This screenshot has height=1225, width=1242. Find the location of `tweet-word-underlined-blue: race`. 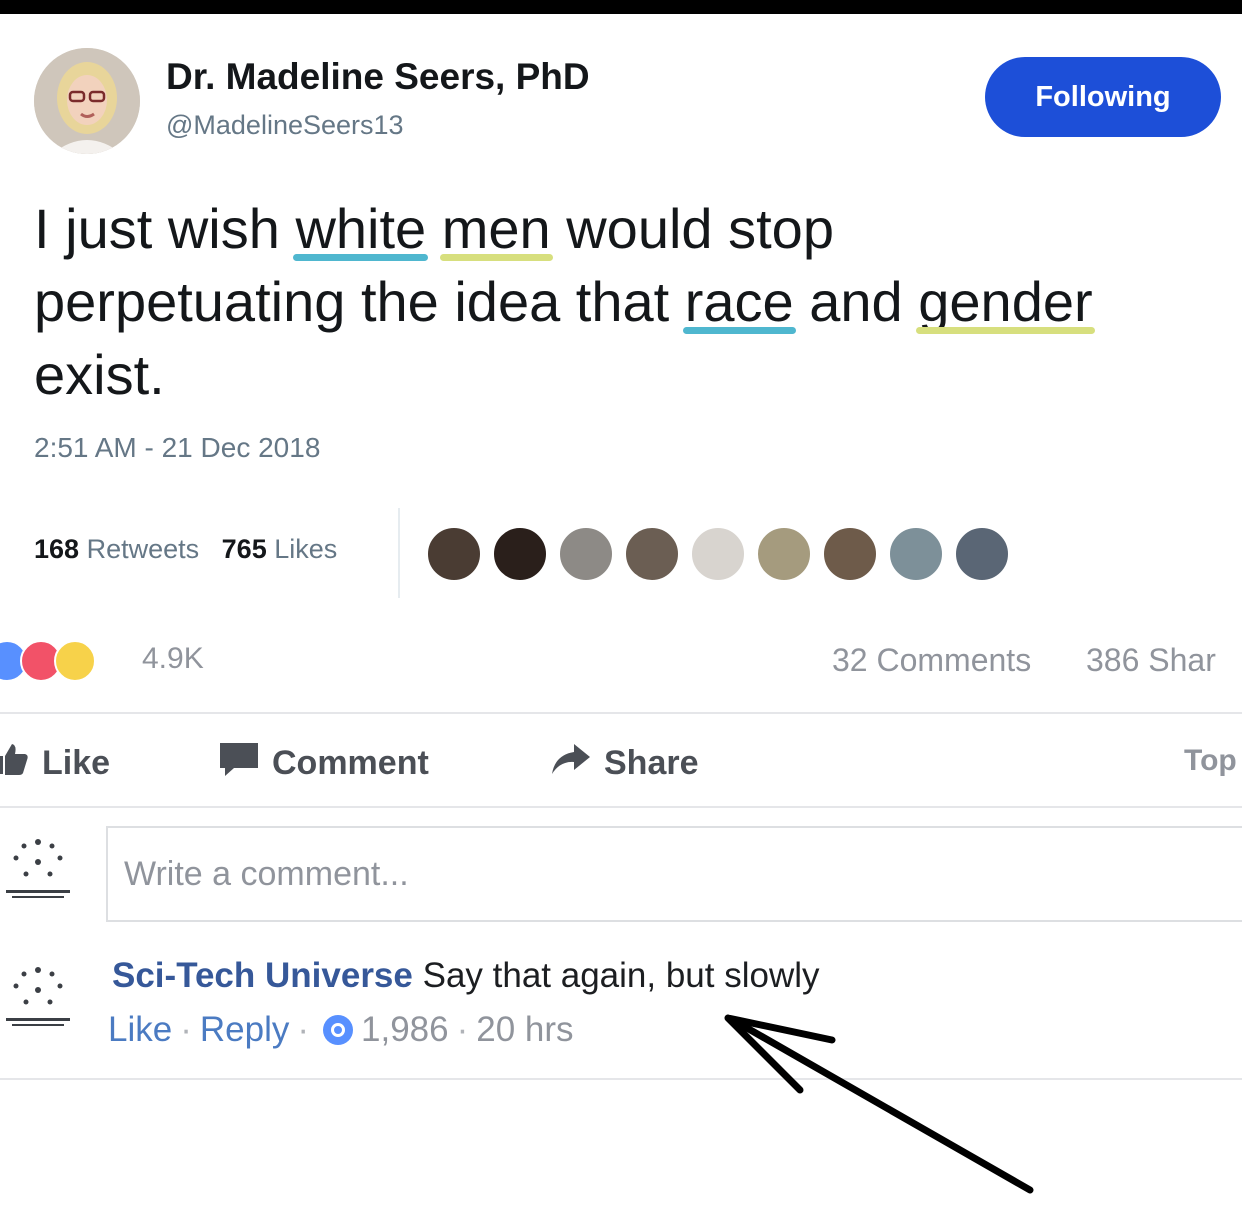

tweet-word-underlined-blue: race is located at coordinates (739, 301).